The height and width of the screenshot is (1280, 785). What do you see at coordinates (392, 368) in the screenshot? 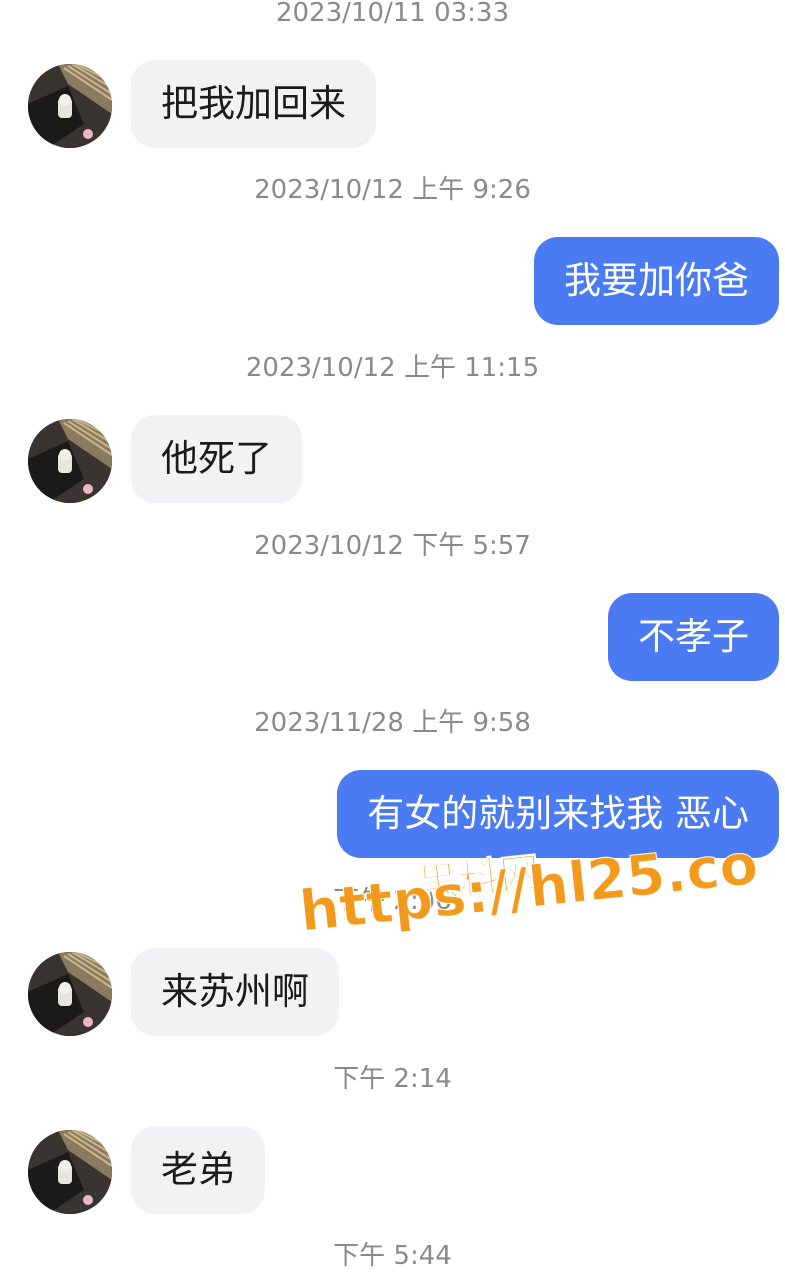
I see `timestamp: 2023/10/12 上午 11:15` at bounding box center [392, 368].